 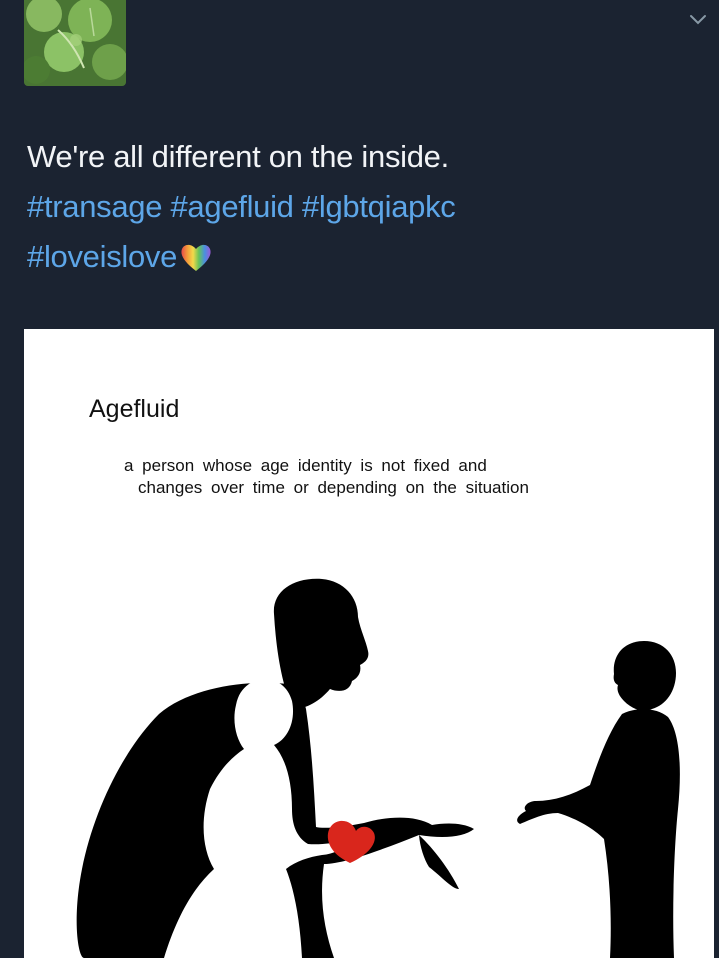 I want to click on hashtag-loveislove: #loveislove, so click(x=102, y=256).